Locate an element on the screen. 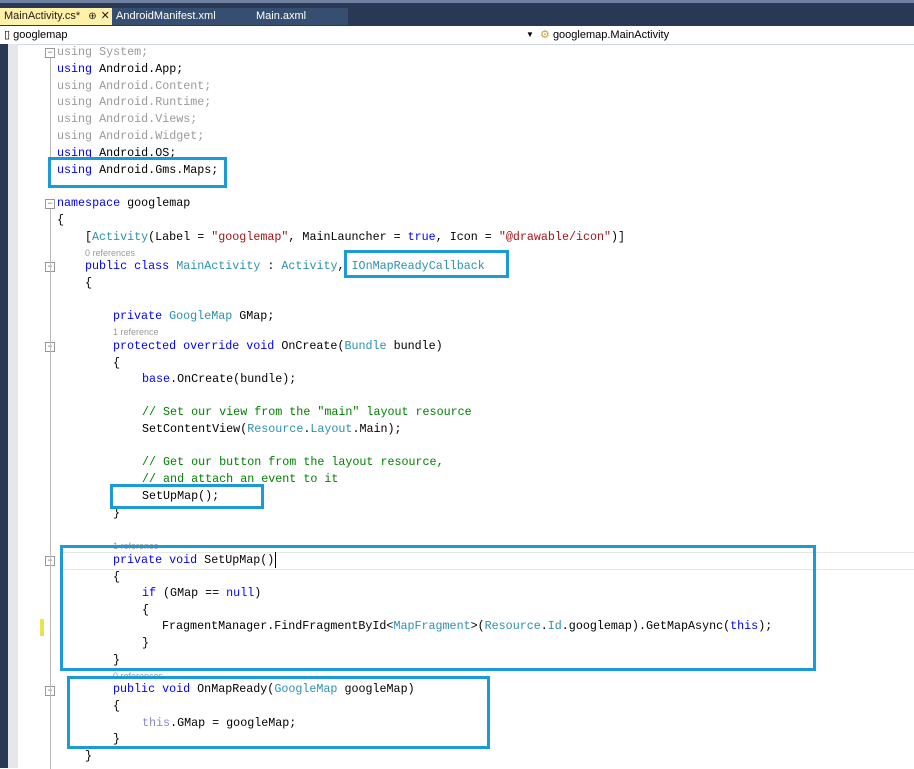  codelens-references: 0 references is located at coordinates (110, 253).